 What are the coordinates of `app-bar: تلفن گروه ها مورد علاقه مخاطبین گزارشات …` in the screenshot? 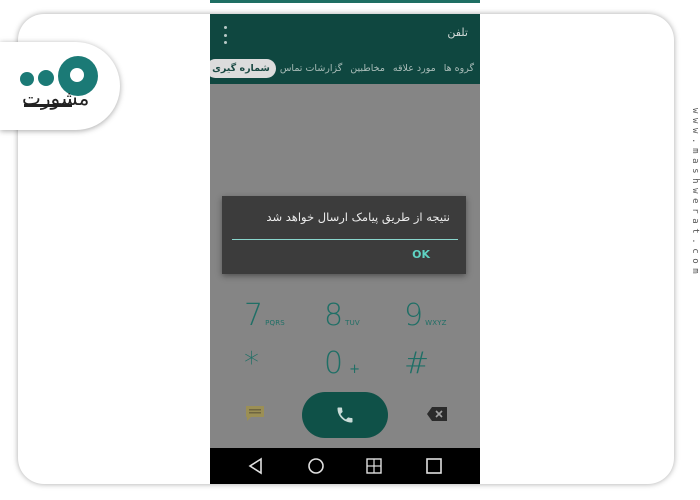 It's located at (345, 49).